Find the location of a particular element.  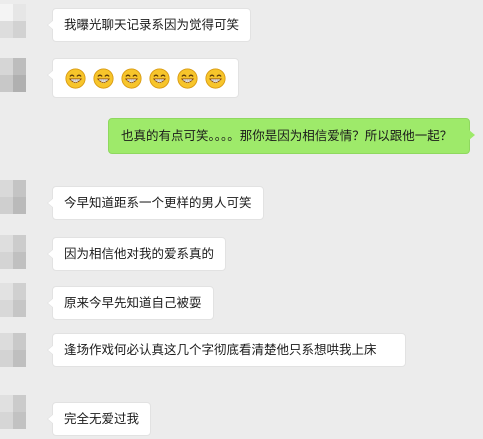

message-text: 原来今早先知道自己被耍 is located at coordinates (133, 302).